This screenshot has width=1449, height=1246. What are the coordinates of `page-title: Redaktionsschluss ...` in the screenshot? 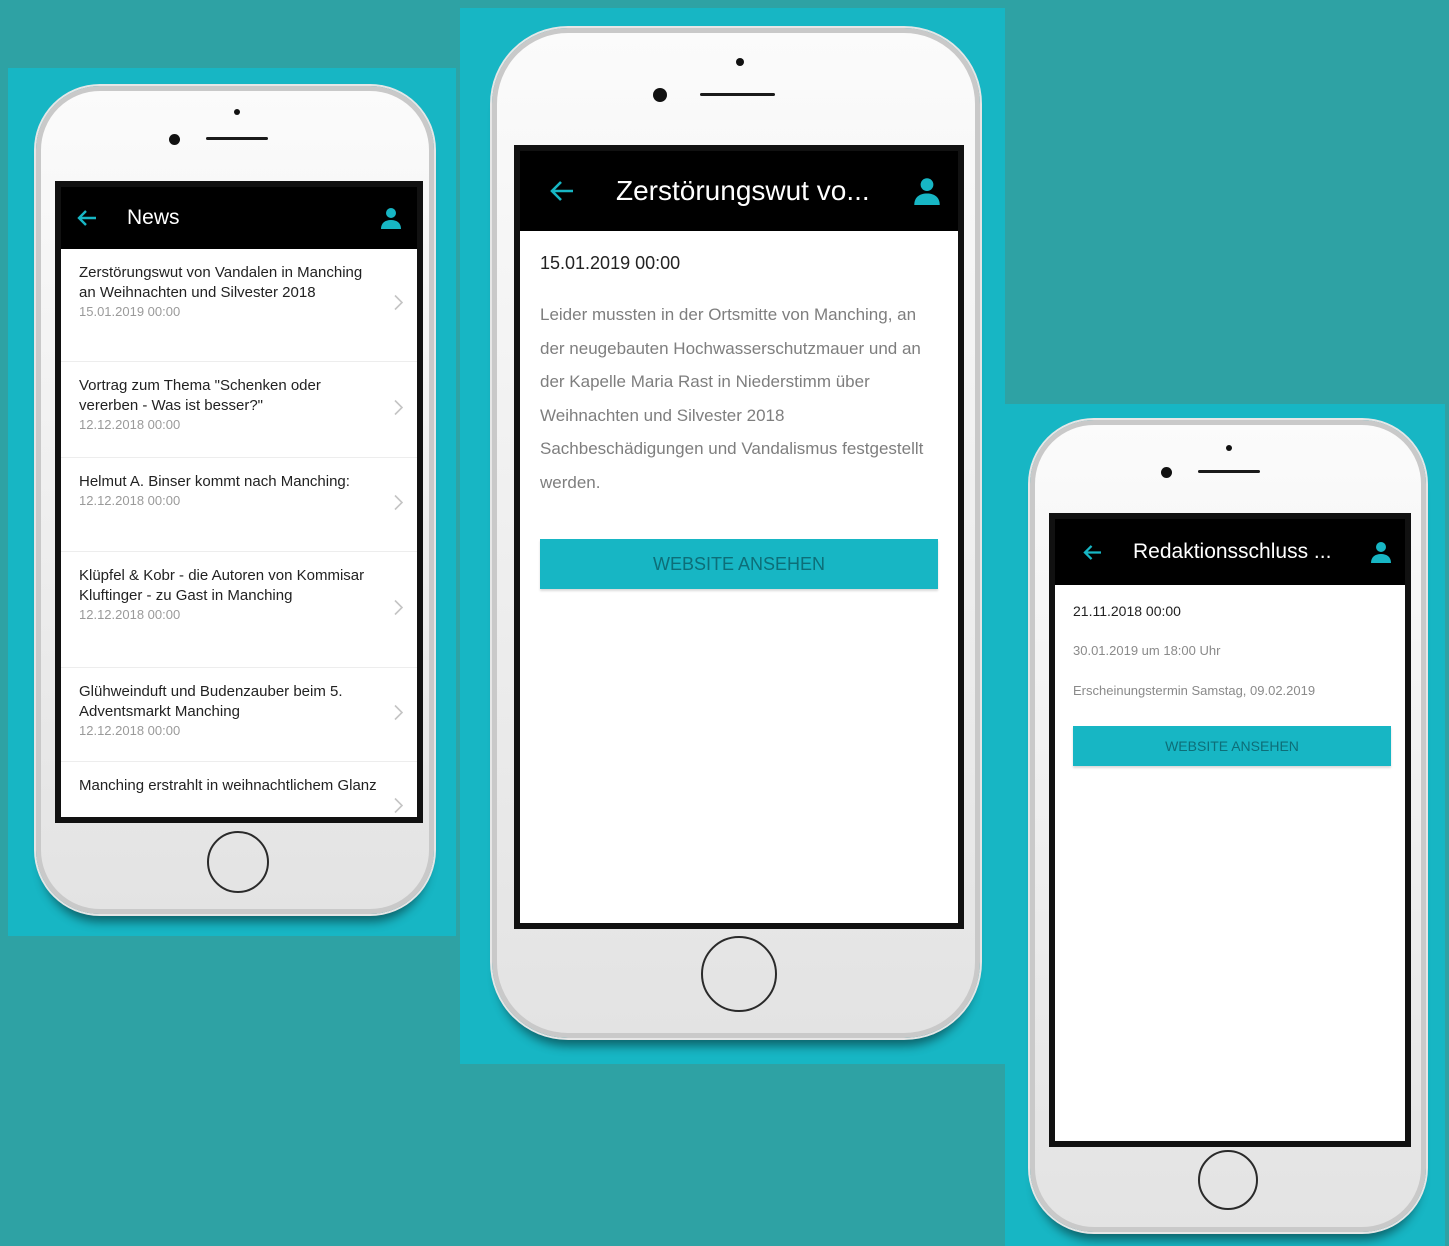 It's located at (1232, 551).